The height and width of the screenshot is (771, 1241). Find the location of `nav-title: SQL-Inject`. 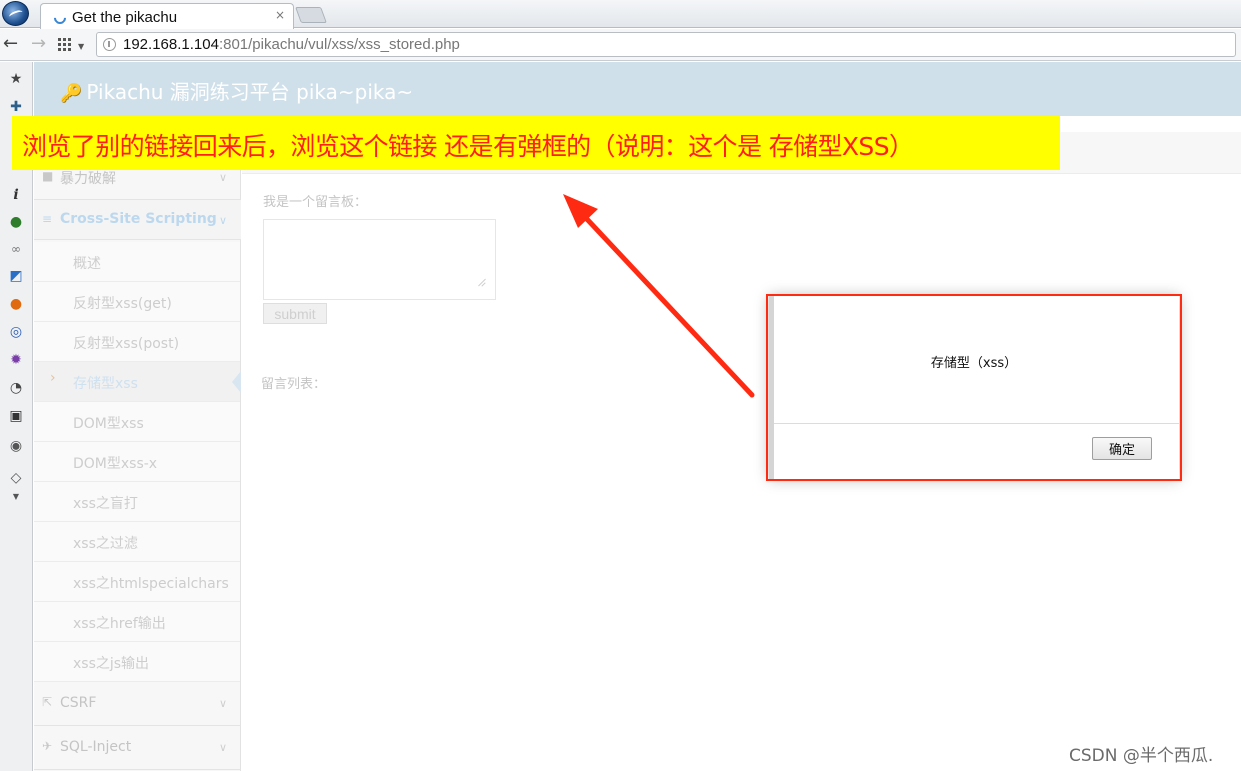

nav-title: SQL-Inject is located at coordinates (96, 747).